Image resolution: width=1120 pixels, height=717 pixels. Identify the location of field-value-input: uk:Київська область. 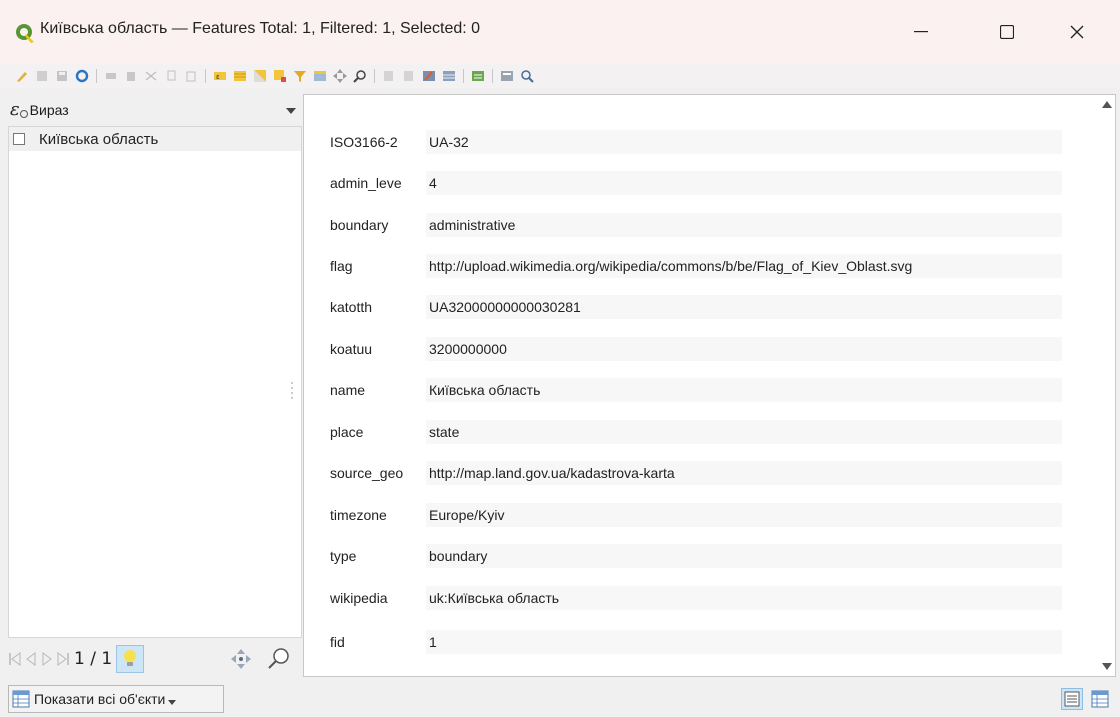
(744, 598).